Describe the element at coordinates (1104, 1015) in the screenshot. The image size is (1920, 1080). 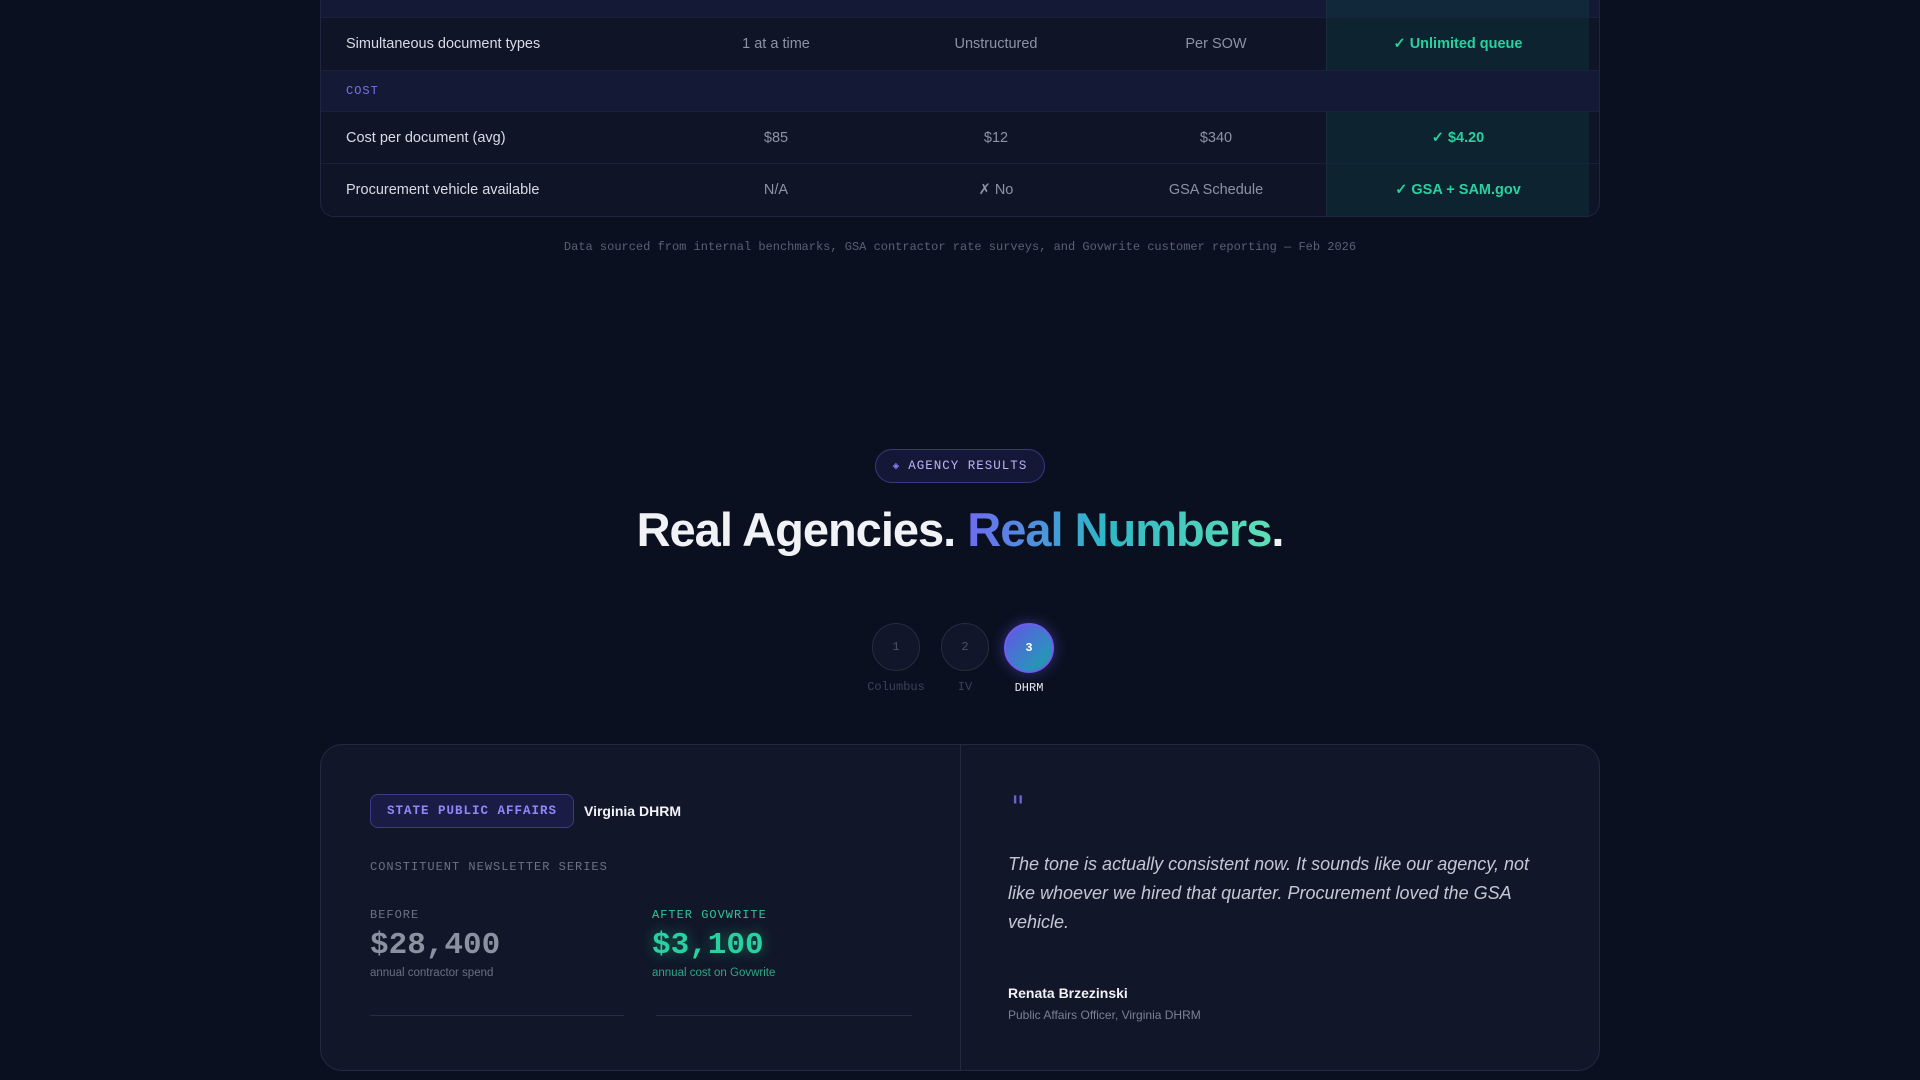
I see `testimonial-role: Public Affairs Officer, Virginia DHRM` at that location.